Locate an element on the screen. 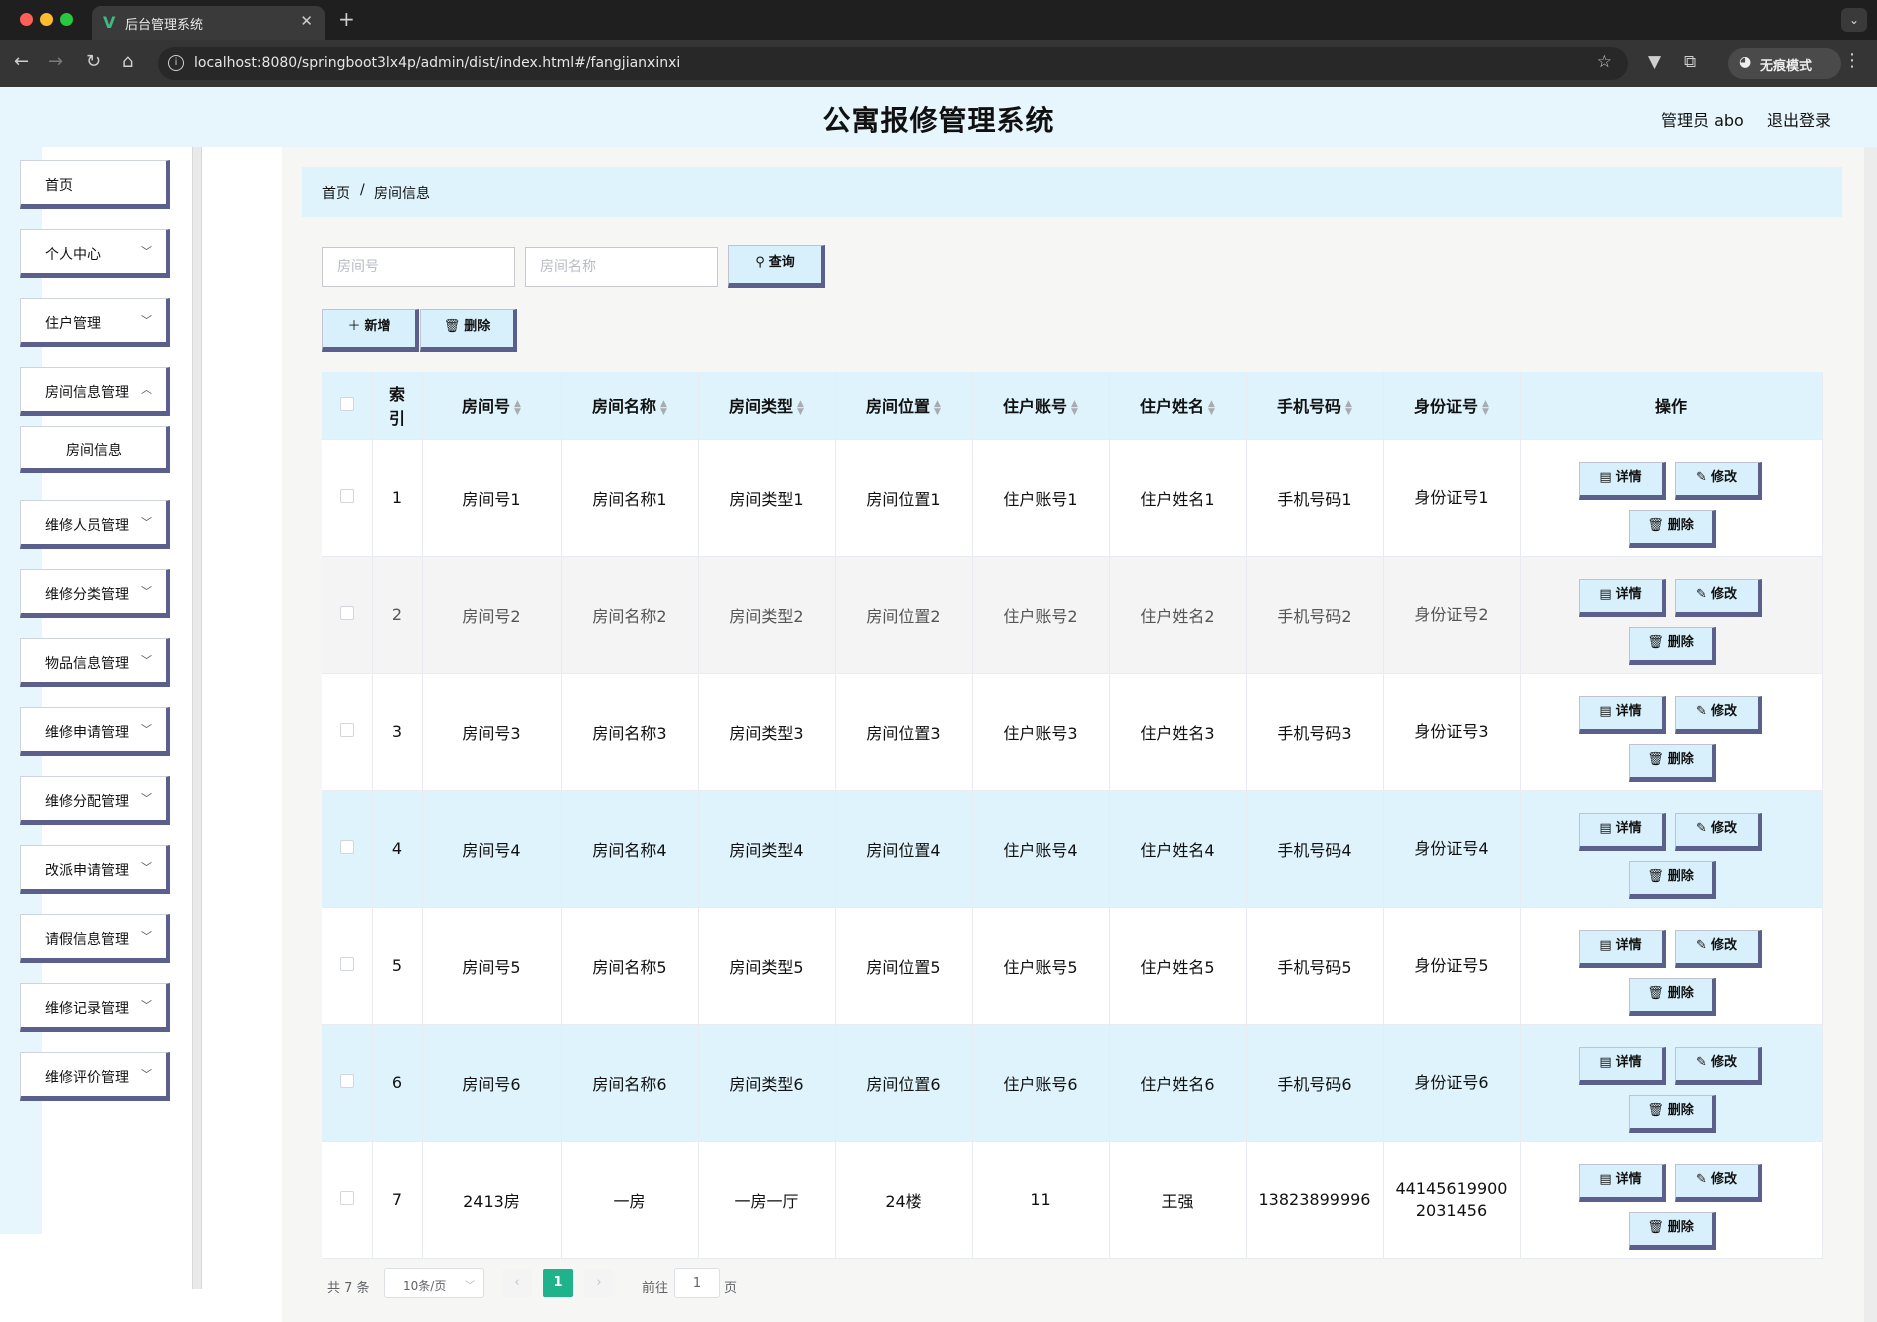 This screenshot has height=1322, width=1877. back-arrow-icon: ← is located at coordinates (21, 61).